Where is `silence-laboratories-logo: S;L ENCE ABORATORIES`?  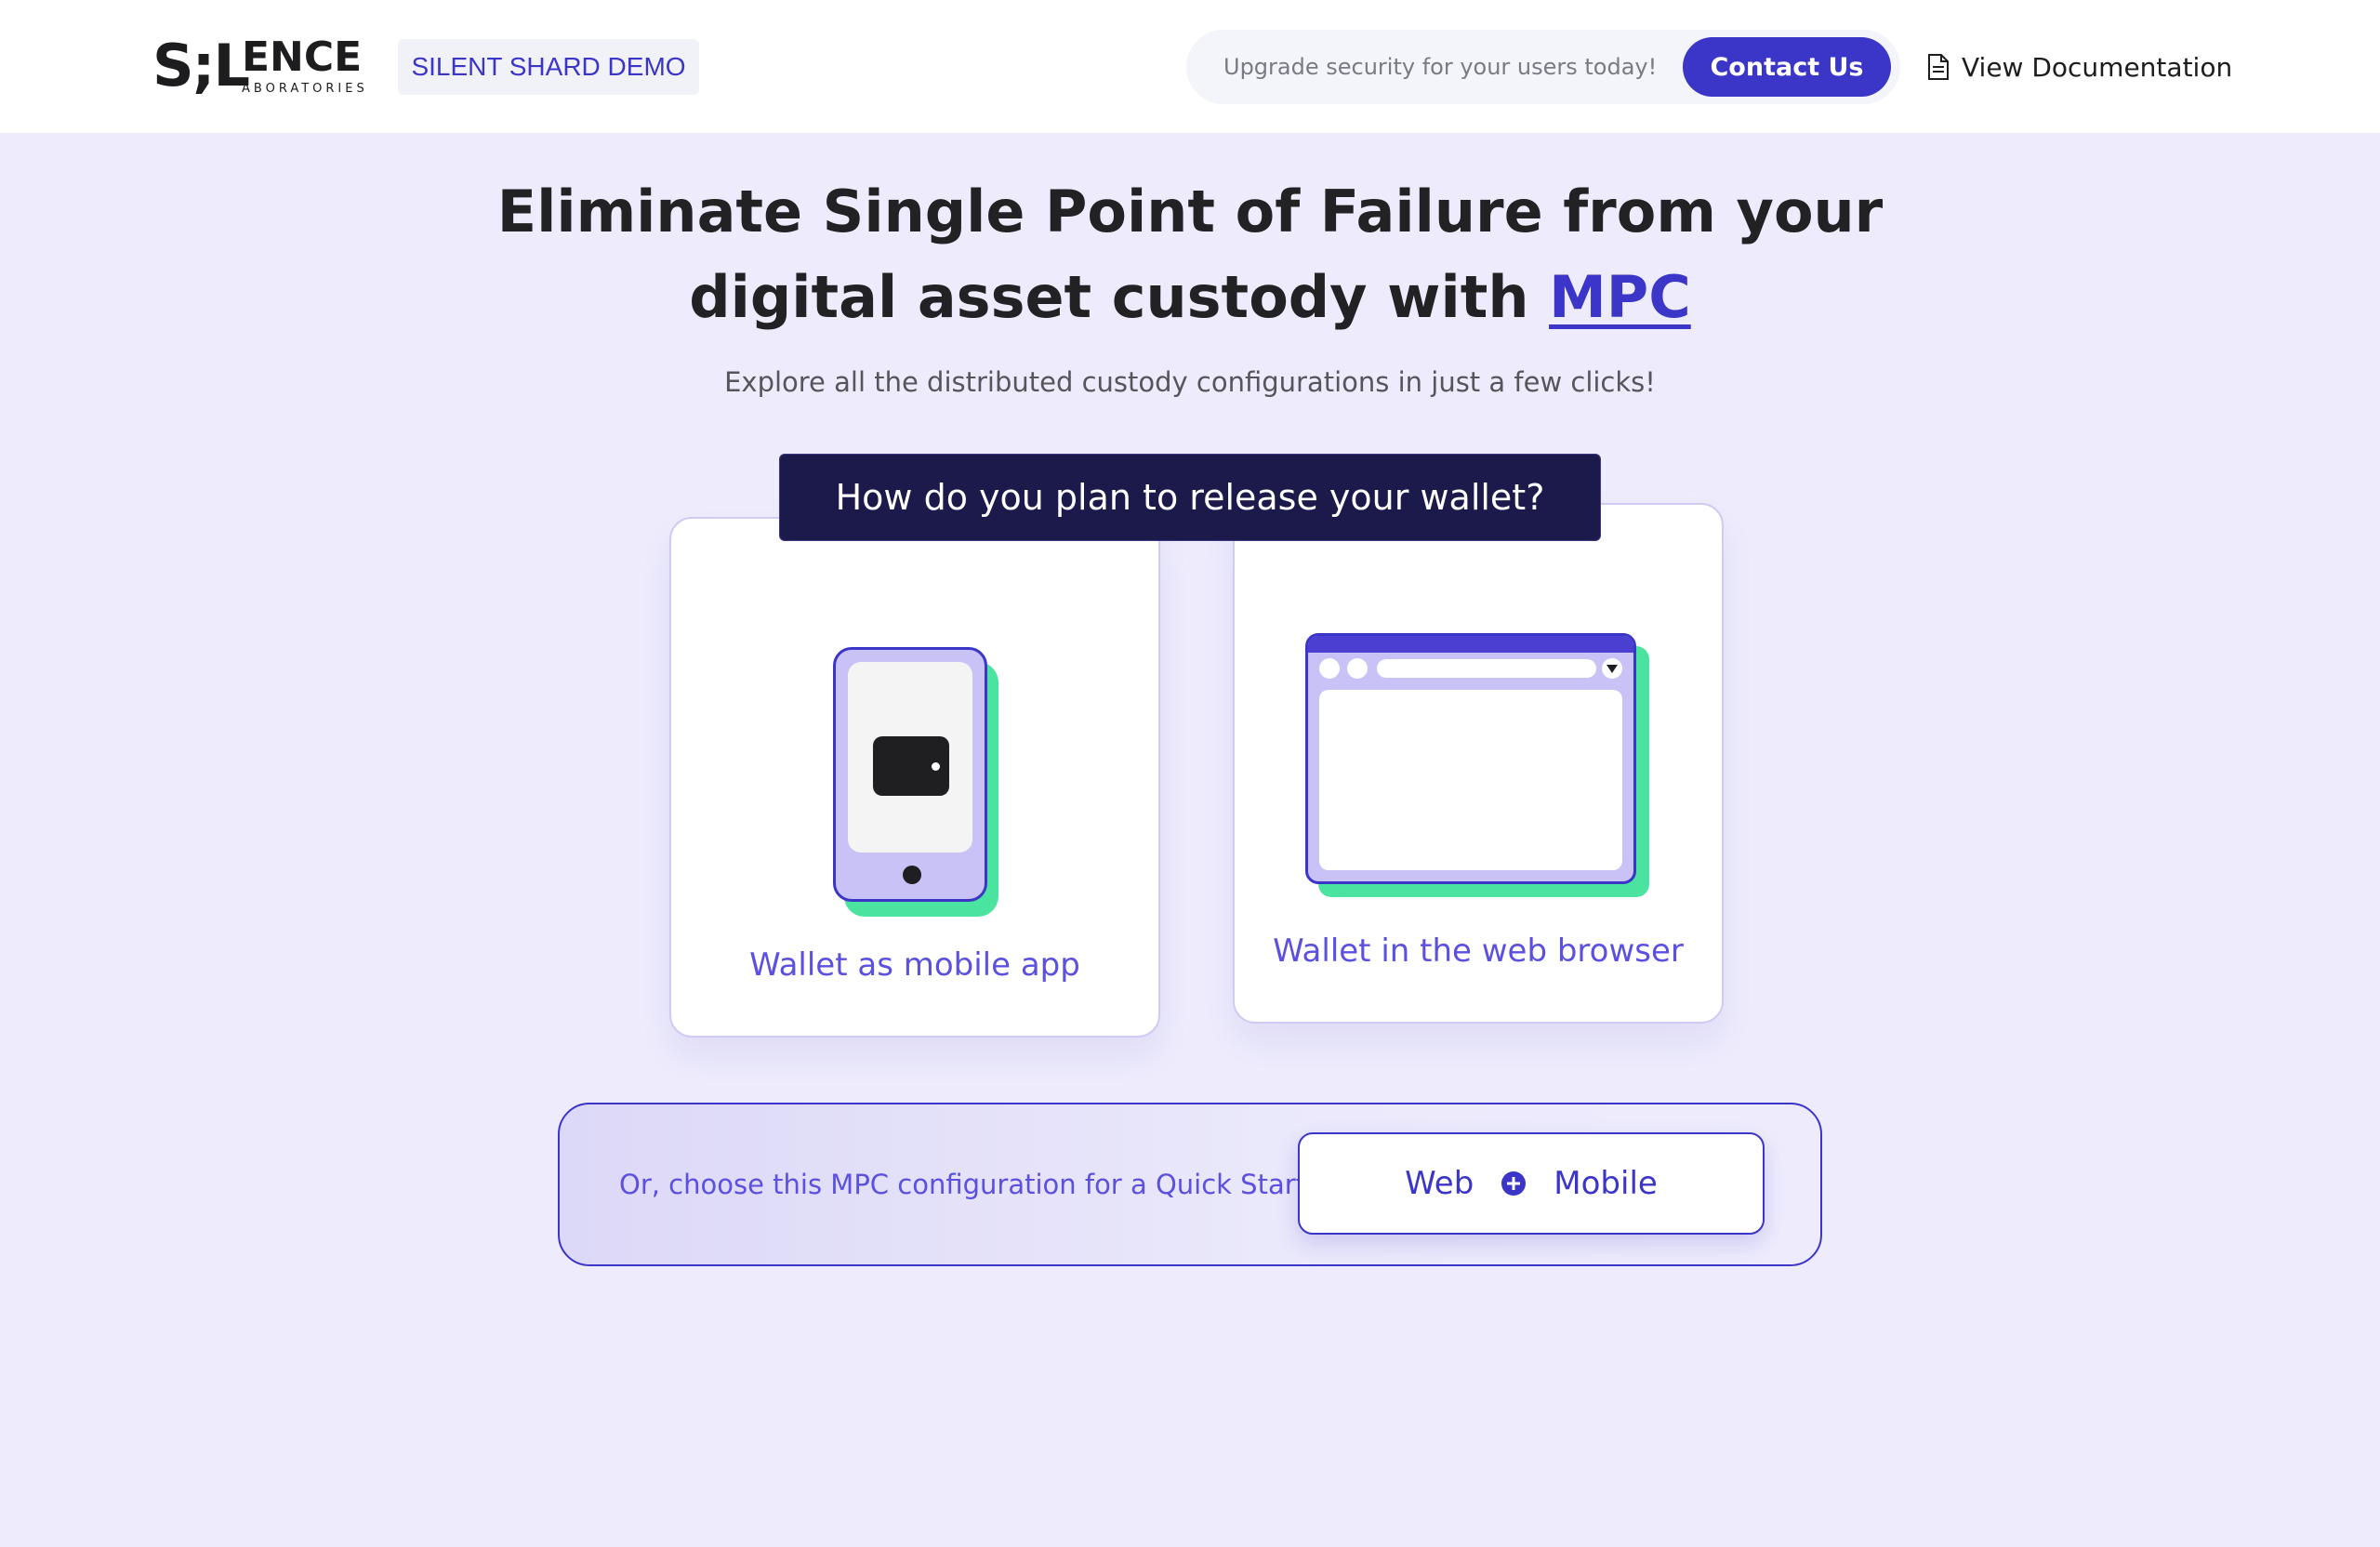 silence-laboratories-logo: S;L ENCE ABORATORIES is located at coordinates (259, 66).